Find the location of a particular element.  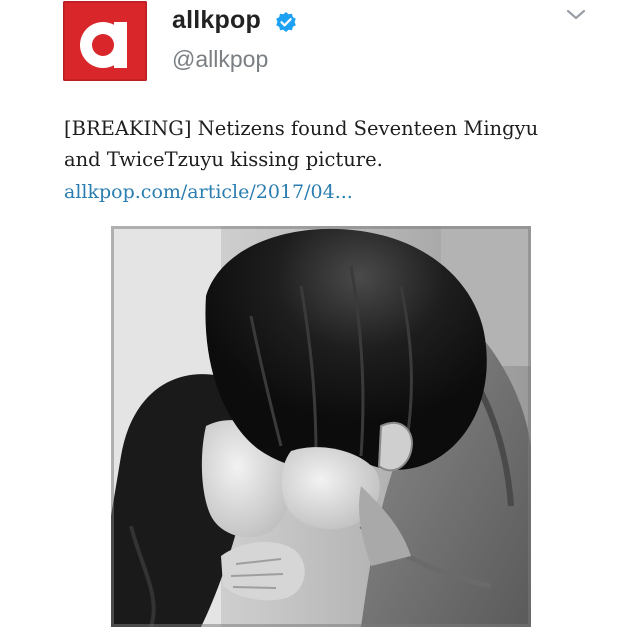

avatar is located at coordinates (105, 41).